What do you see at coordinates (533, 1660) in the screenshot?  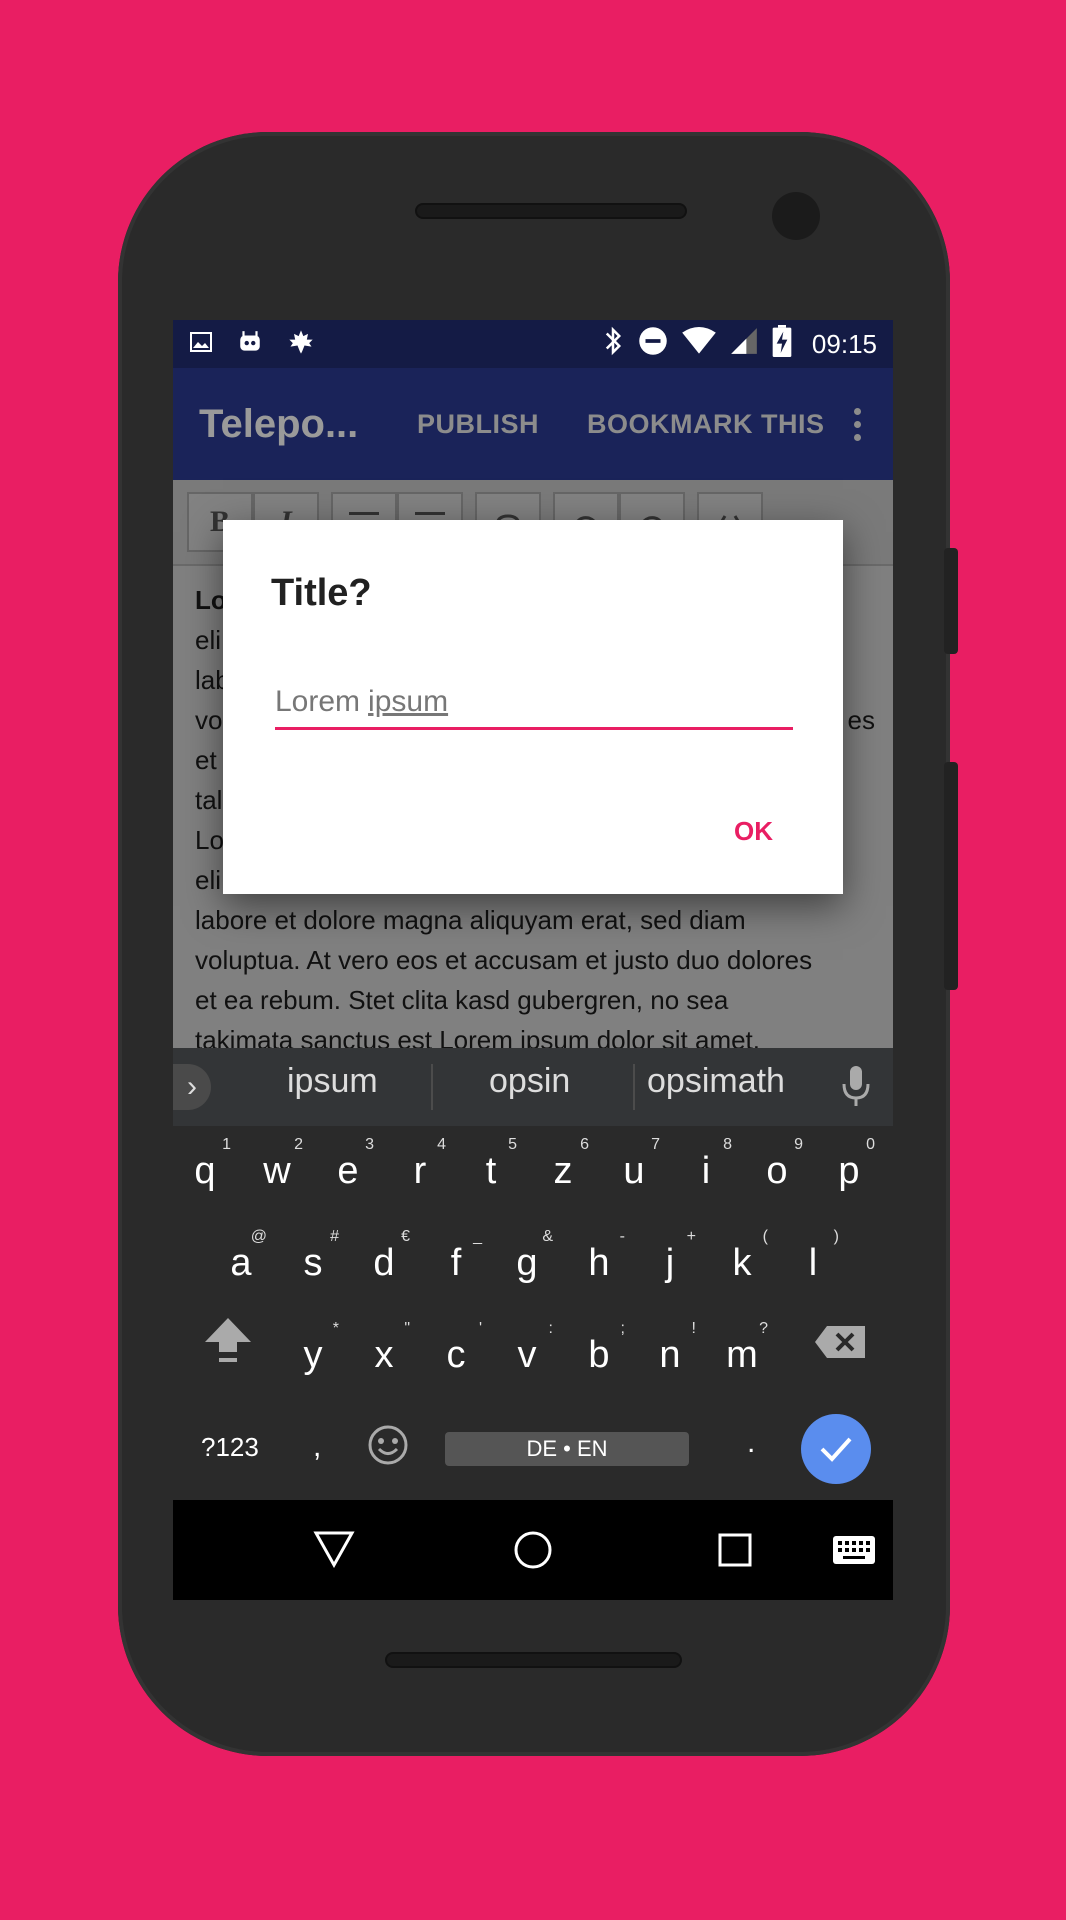 I see `bottom-speaker` at bounding box center [533, 1660].